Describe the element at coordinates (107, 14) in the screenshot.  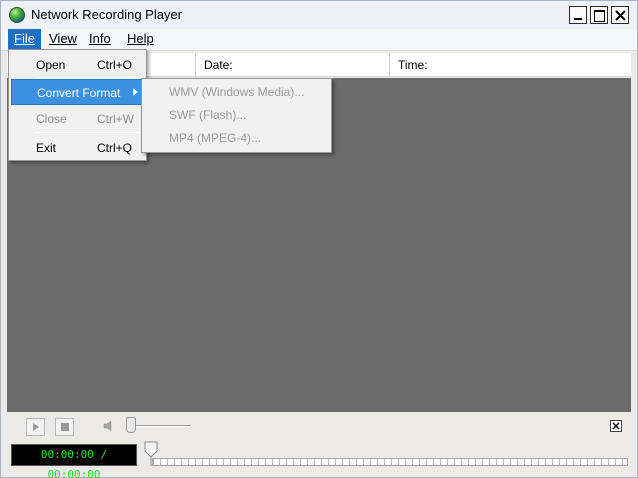
I see `window-title: Network Recording Player` at that location.